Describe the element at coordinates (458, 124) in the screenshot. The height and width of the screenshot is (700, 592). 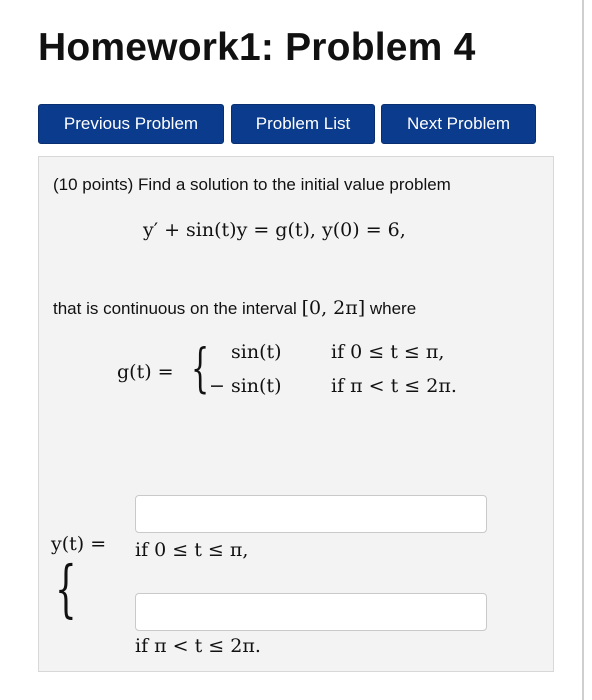
I see `next-problem-button: Next Problem` at that location.